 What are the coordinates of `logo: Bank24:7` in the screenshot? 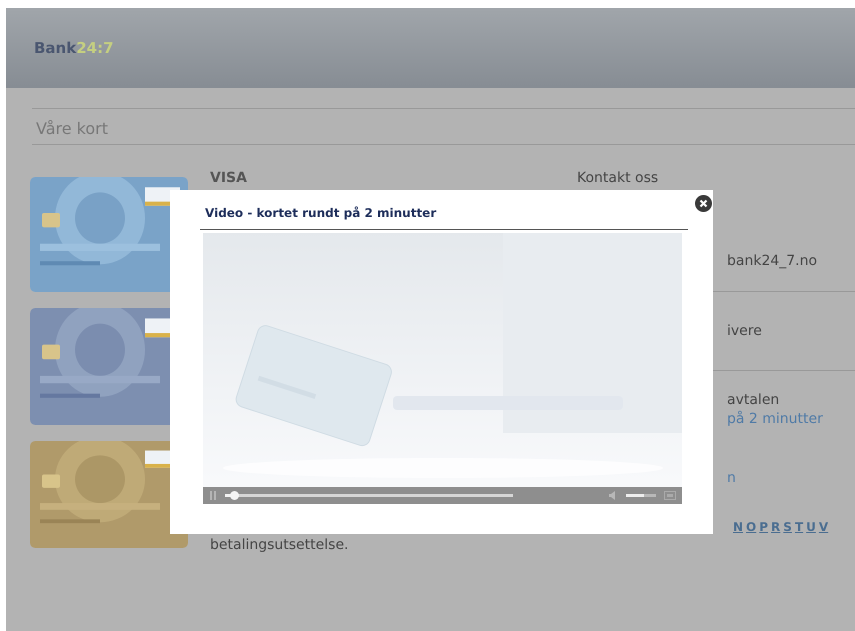 It's located at (74, 48).